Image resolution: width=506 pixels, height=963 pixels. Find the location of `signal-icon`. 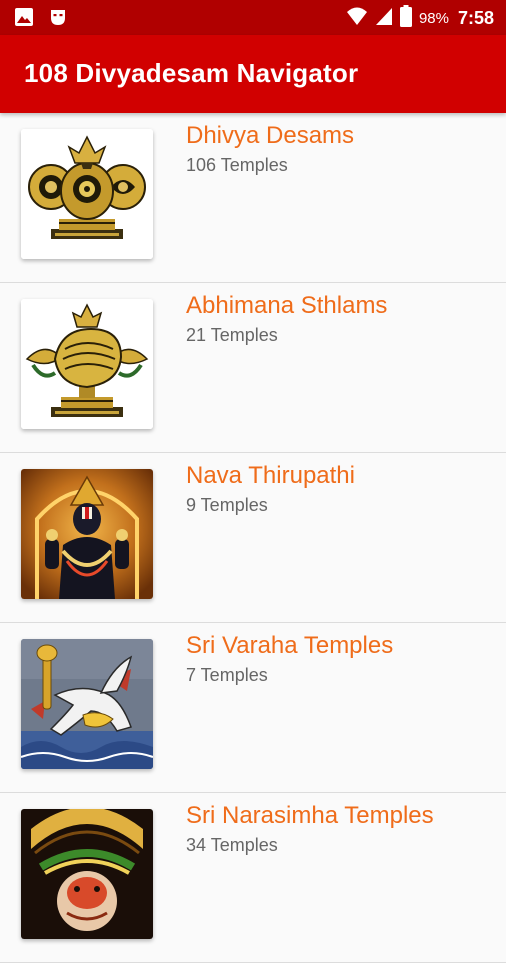

signal-icon is located at coordinates (384, 18).